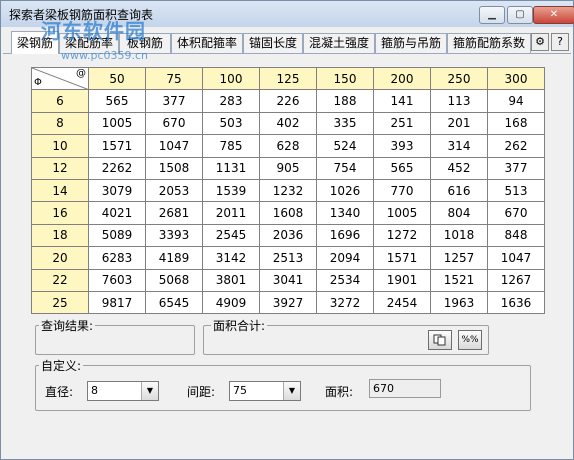 Image resolution: width=574 pixels, height=460 pixels. I want to click on area-cell: 6545, so click(174, 302).